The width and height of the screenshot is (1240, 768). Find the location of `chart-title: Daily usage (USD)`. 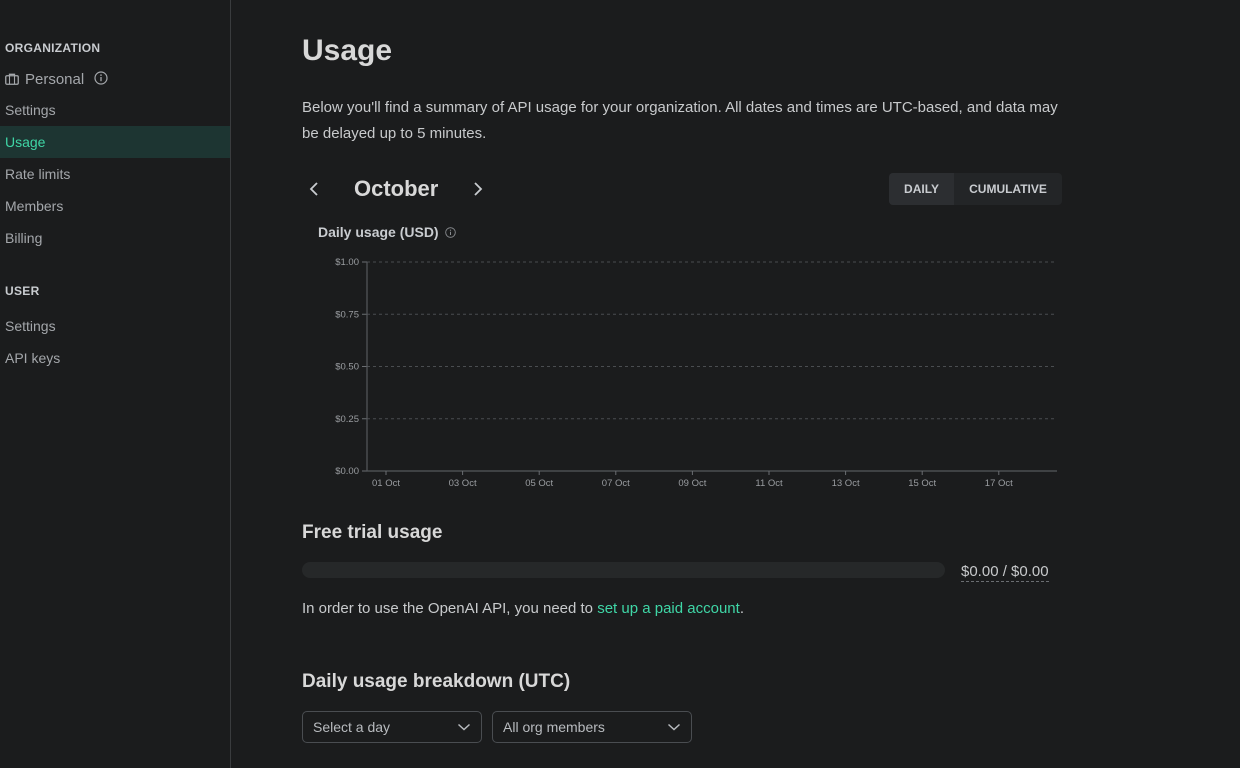

chart-title: Daily usage (USD) is located at coordinates (387, 232).